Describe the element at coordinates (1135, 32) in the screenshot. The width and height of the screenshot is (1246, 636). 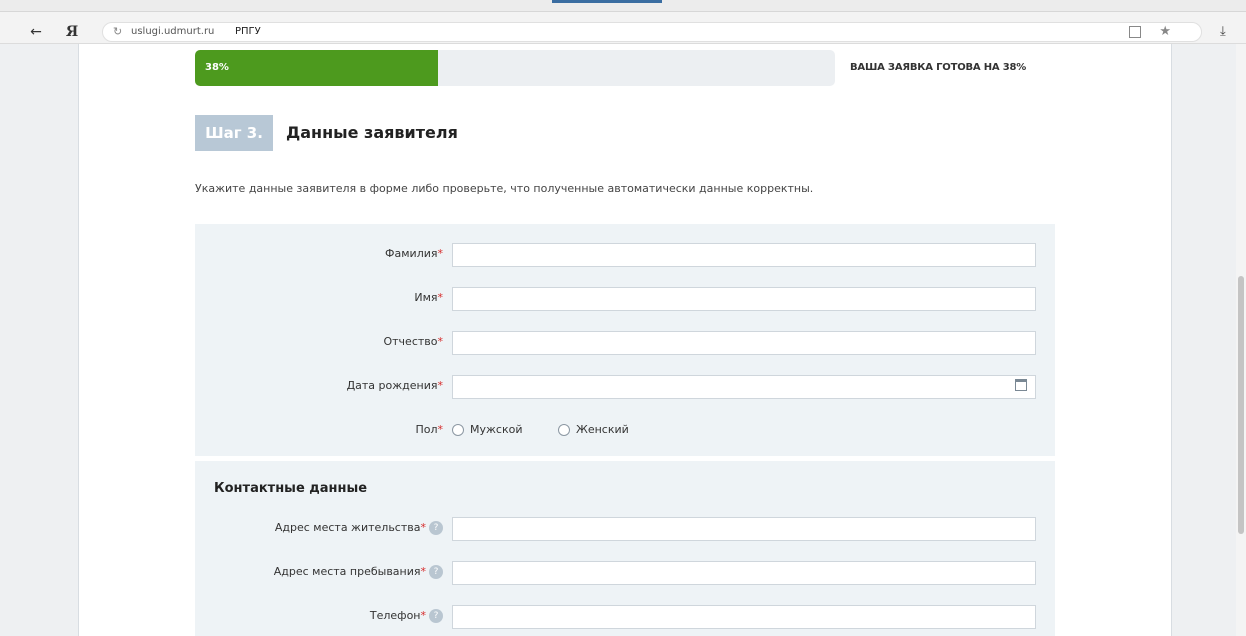
I see `reader-mode-icon` at that location.